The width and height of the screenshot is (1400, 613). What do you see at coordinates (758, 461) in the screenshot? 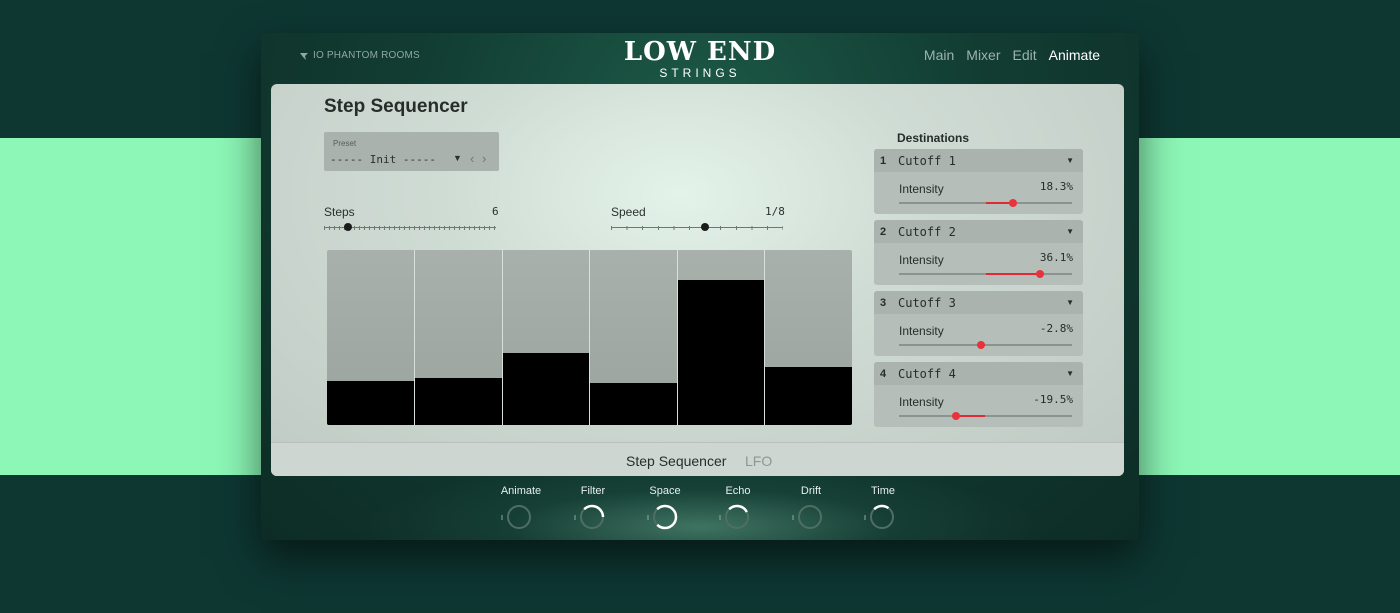
I see `tab-lfo: LFO` at bounding box center [758, 461].